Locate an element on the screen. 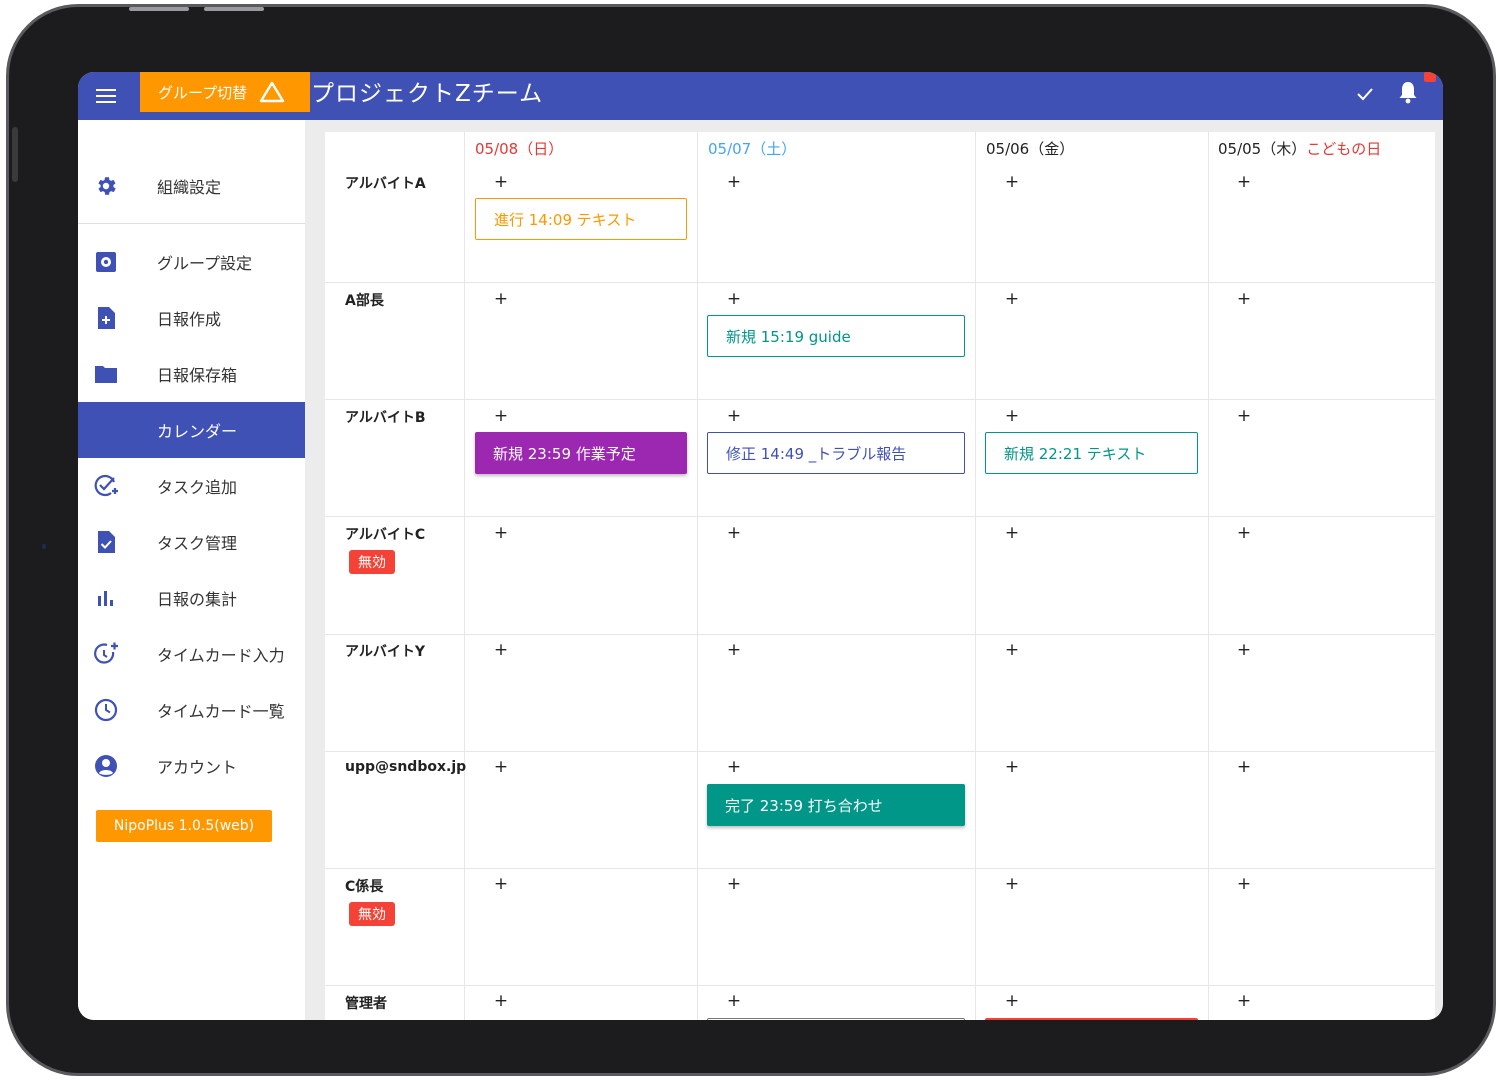 The width and height of the screenshot is (1500, 1081). side-button is located at coordinates (15, 154).